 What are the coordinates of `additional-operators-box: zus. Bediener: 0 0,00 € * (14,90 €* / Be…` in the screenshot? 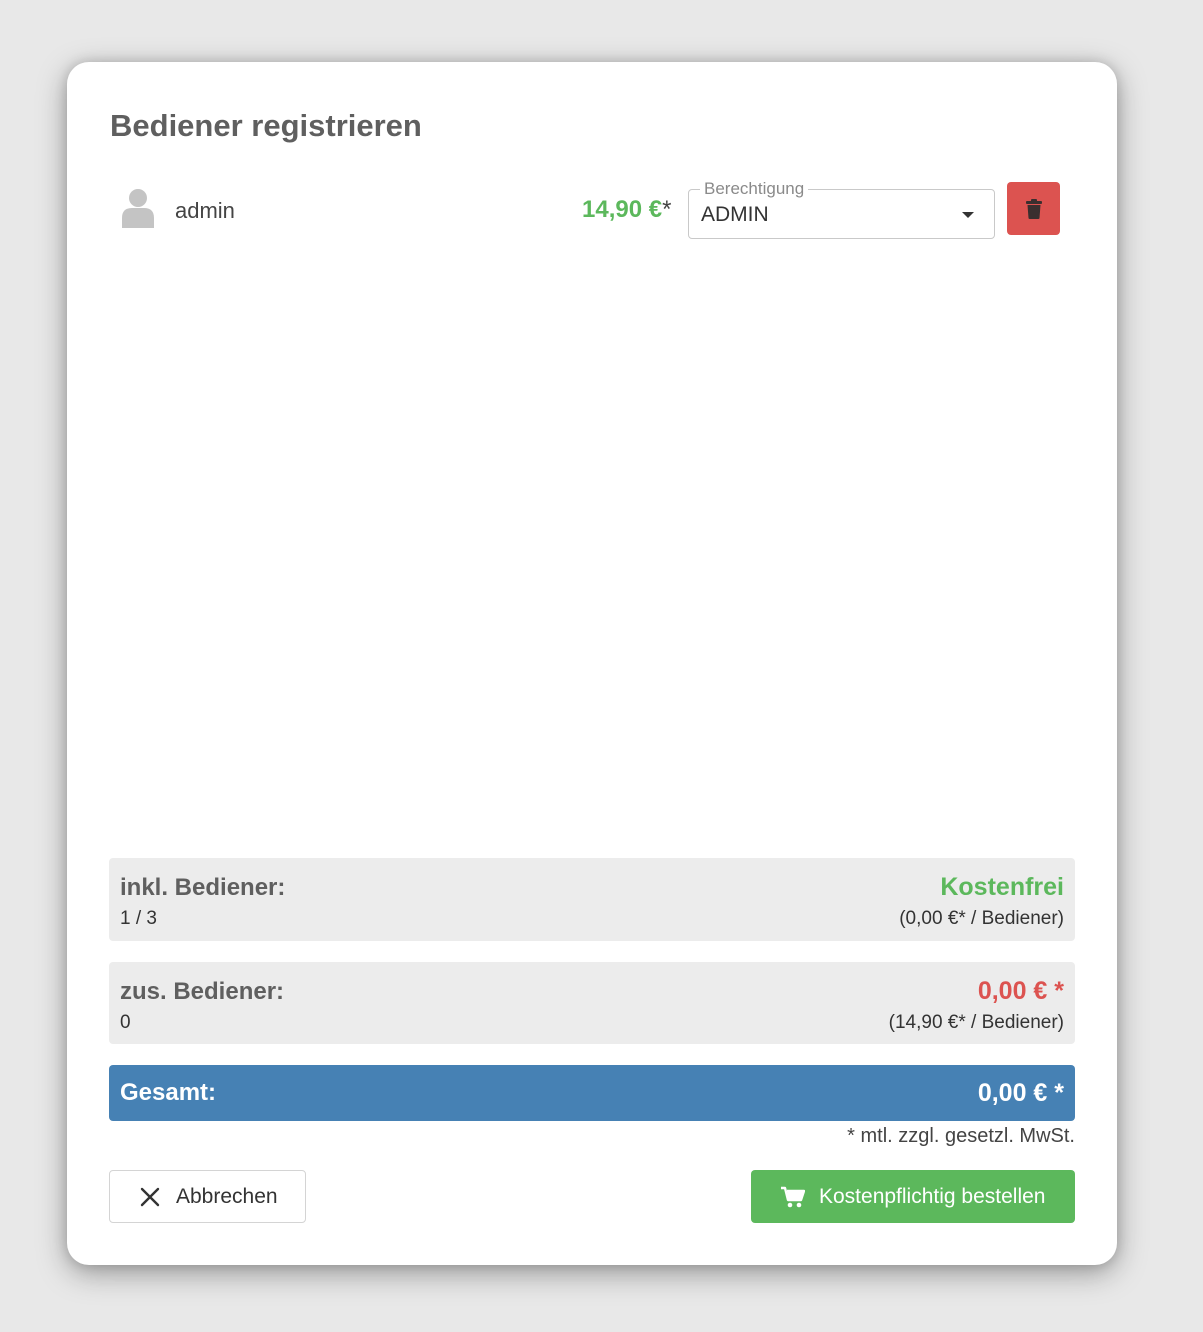 It's located at (592, 1003).